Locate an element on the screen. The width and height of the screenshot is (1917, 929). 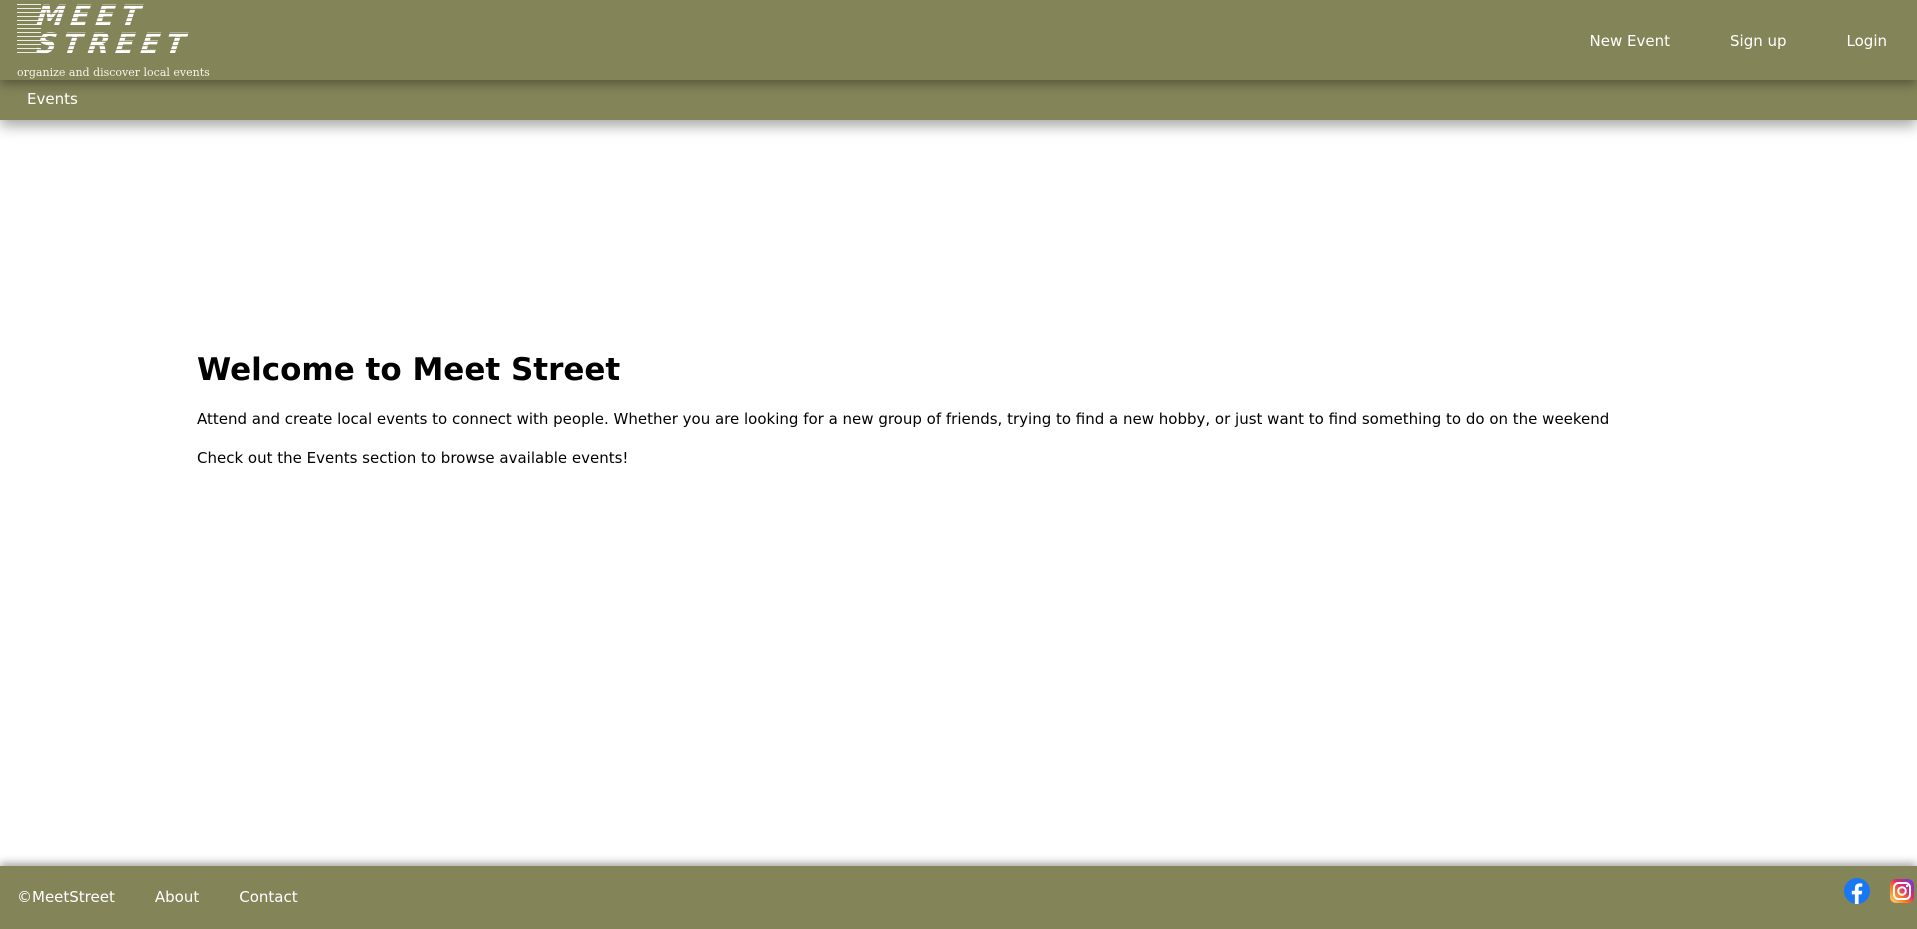
logo-word-street: STREET is located at coordinates (114, 43).